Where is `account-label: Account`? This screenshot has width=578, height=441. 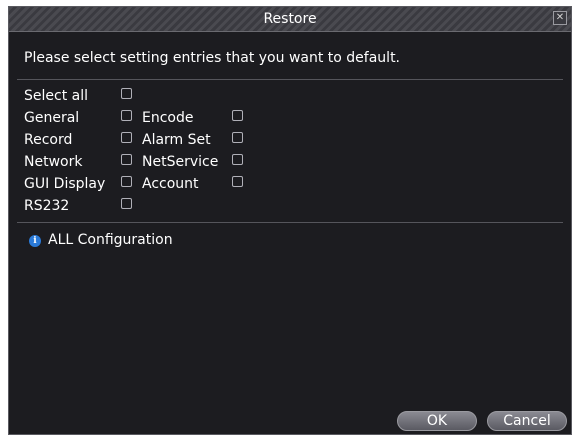
account-label: Account is located at coordinates (170, 184).